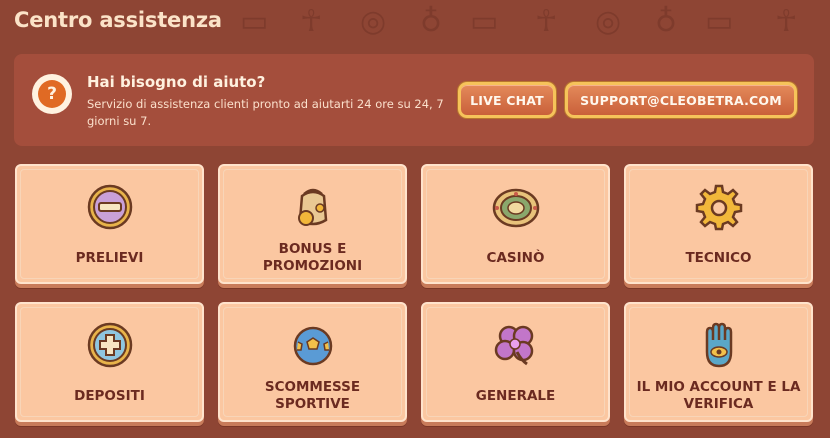  Describe the element at coordinates (118, 20) in the screenshot. I see `page-title: Centro assistenza` at that location.